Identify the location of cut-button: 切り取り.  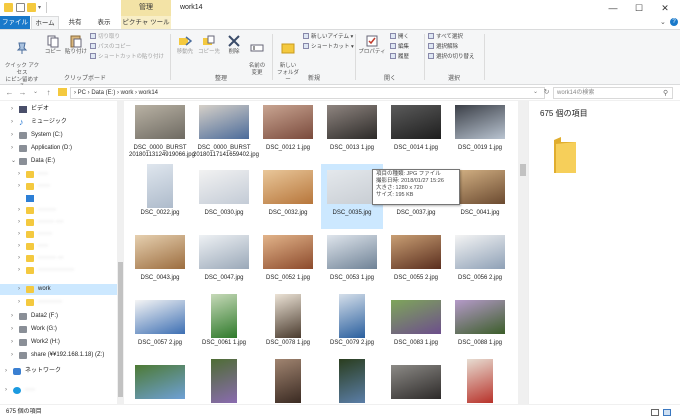
(105, 37).